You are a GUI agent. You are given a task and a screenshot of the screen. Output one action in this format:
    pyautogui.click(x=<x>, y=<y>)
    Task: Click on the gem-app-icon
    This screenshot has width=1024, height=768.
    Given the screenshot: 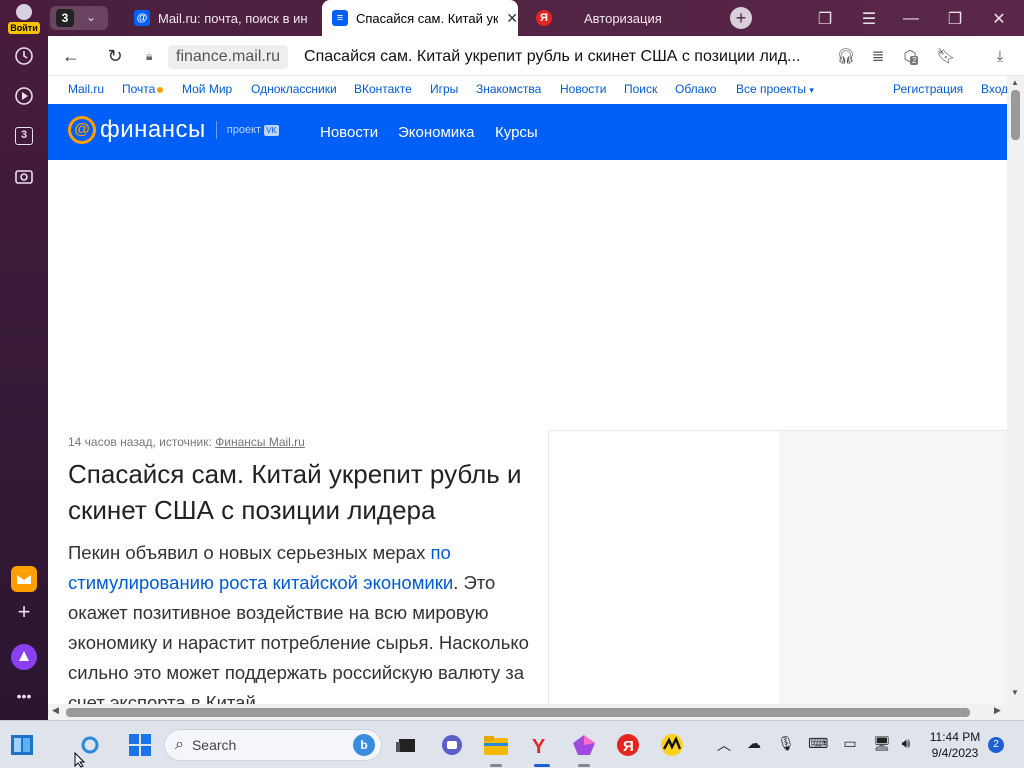 What is the action you would take?
    pyautogui.click(x=584, y=745)
    